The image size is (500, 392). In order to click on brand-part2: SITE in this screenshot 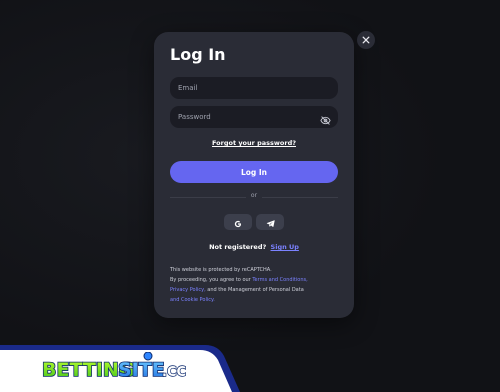, I will do `click(141, 370)`.